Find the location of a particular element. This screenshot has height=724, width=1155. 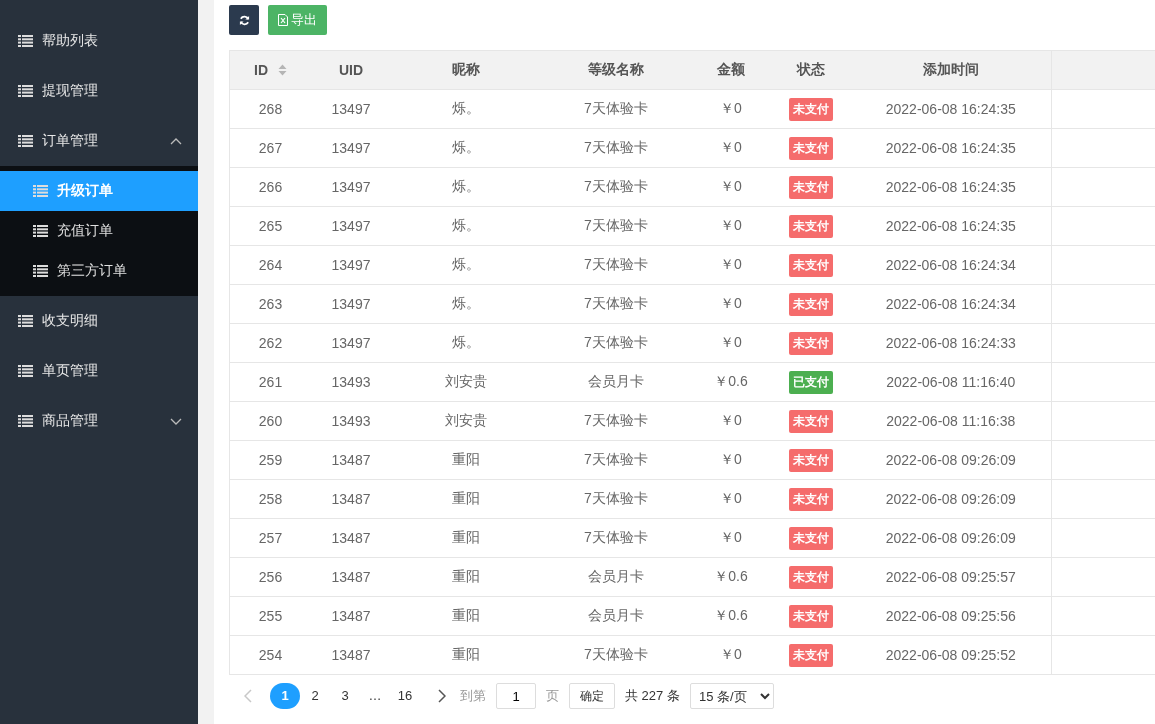

table-cell: 2022-06-08 11:16:38 is located at coordinates (951, 421).